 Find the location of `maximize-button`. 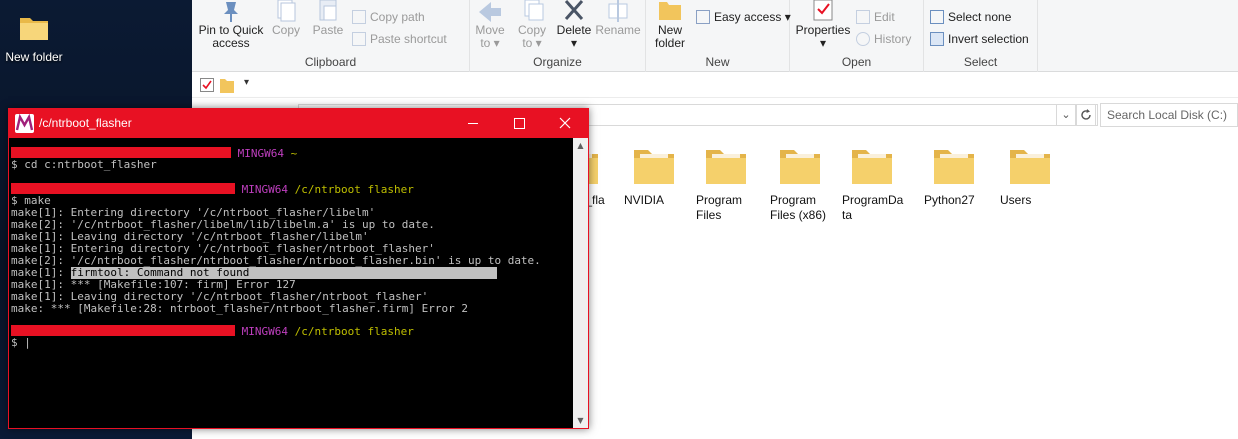

maximize-button is located at coordinates (519, 123).